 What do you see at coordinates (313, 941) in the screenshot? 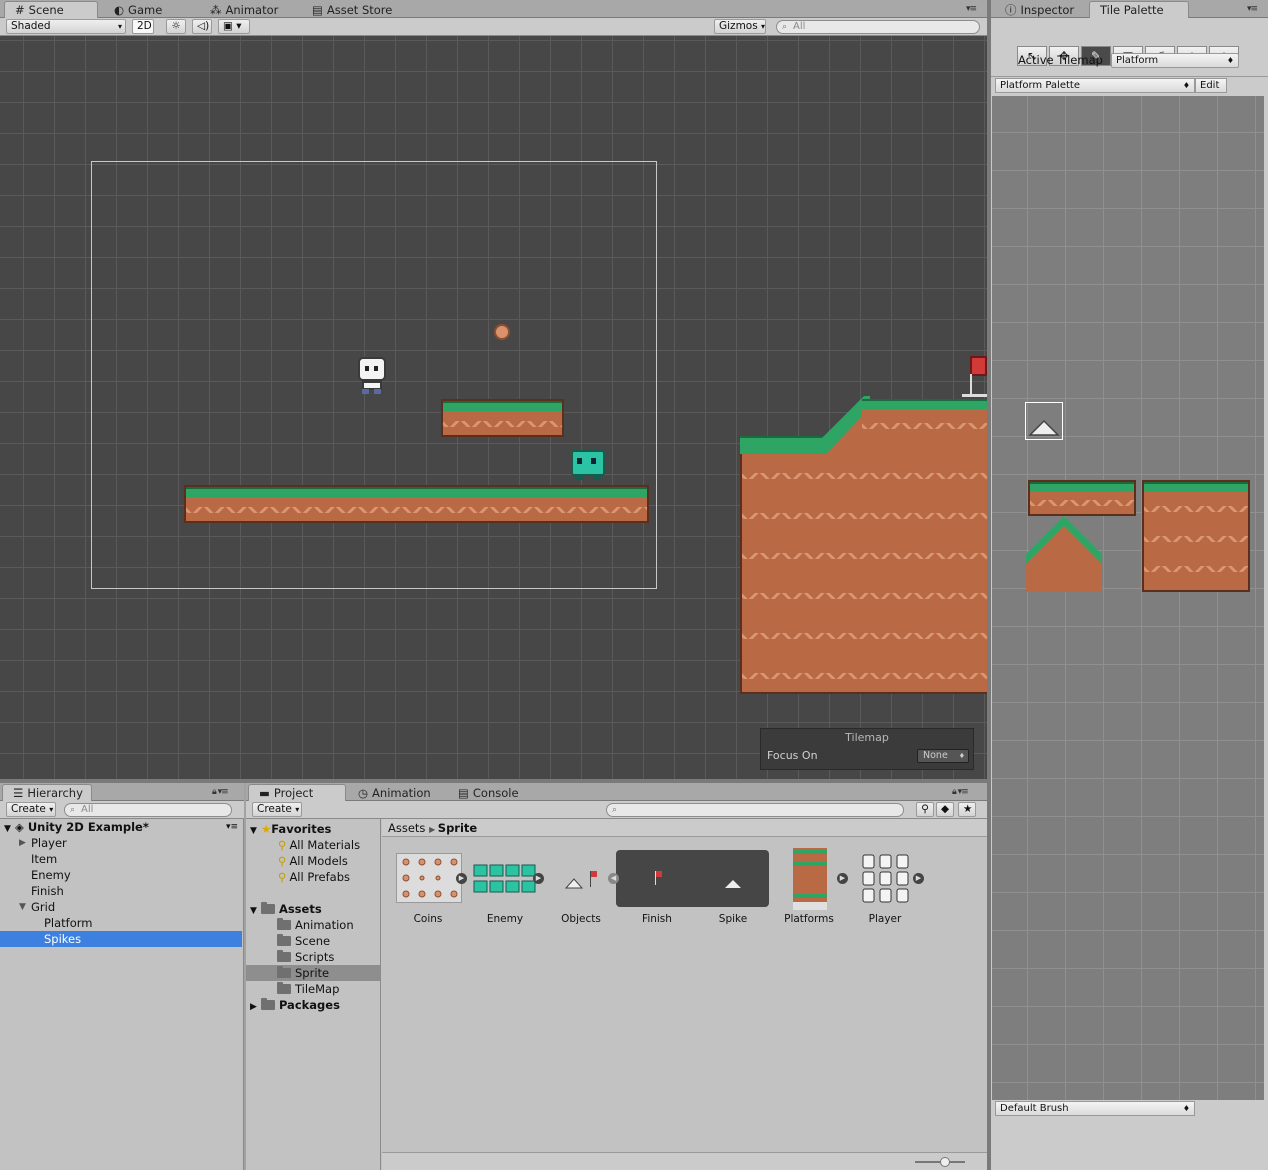
I see `asset-folder-item: Scene` at bounding box center [313, 941].